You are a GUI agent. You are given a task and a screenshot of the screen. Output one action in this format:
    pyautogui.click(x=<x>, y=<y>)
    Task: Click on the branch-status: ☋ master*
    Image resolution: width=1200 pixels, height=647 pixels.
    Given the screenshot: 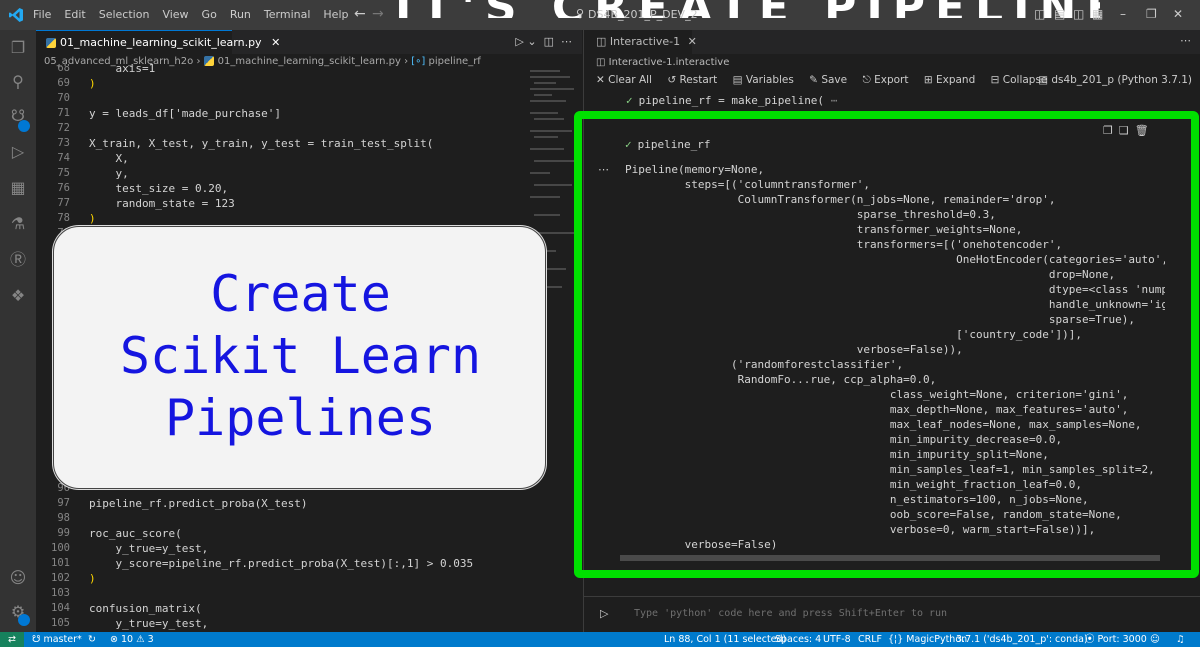 What is the action you would take?
    pyautogui.click(x=57, y=639)
    